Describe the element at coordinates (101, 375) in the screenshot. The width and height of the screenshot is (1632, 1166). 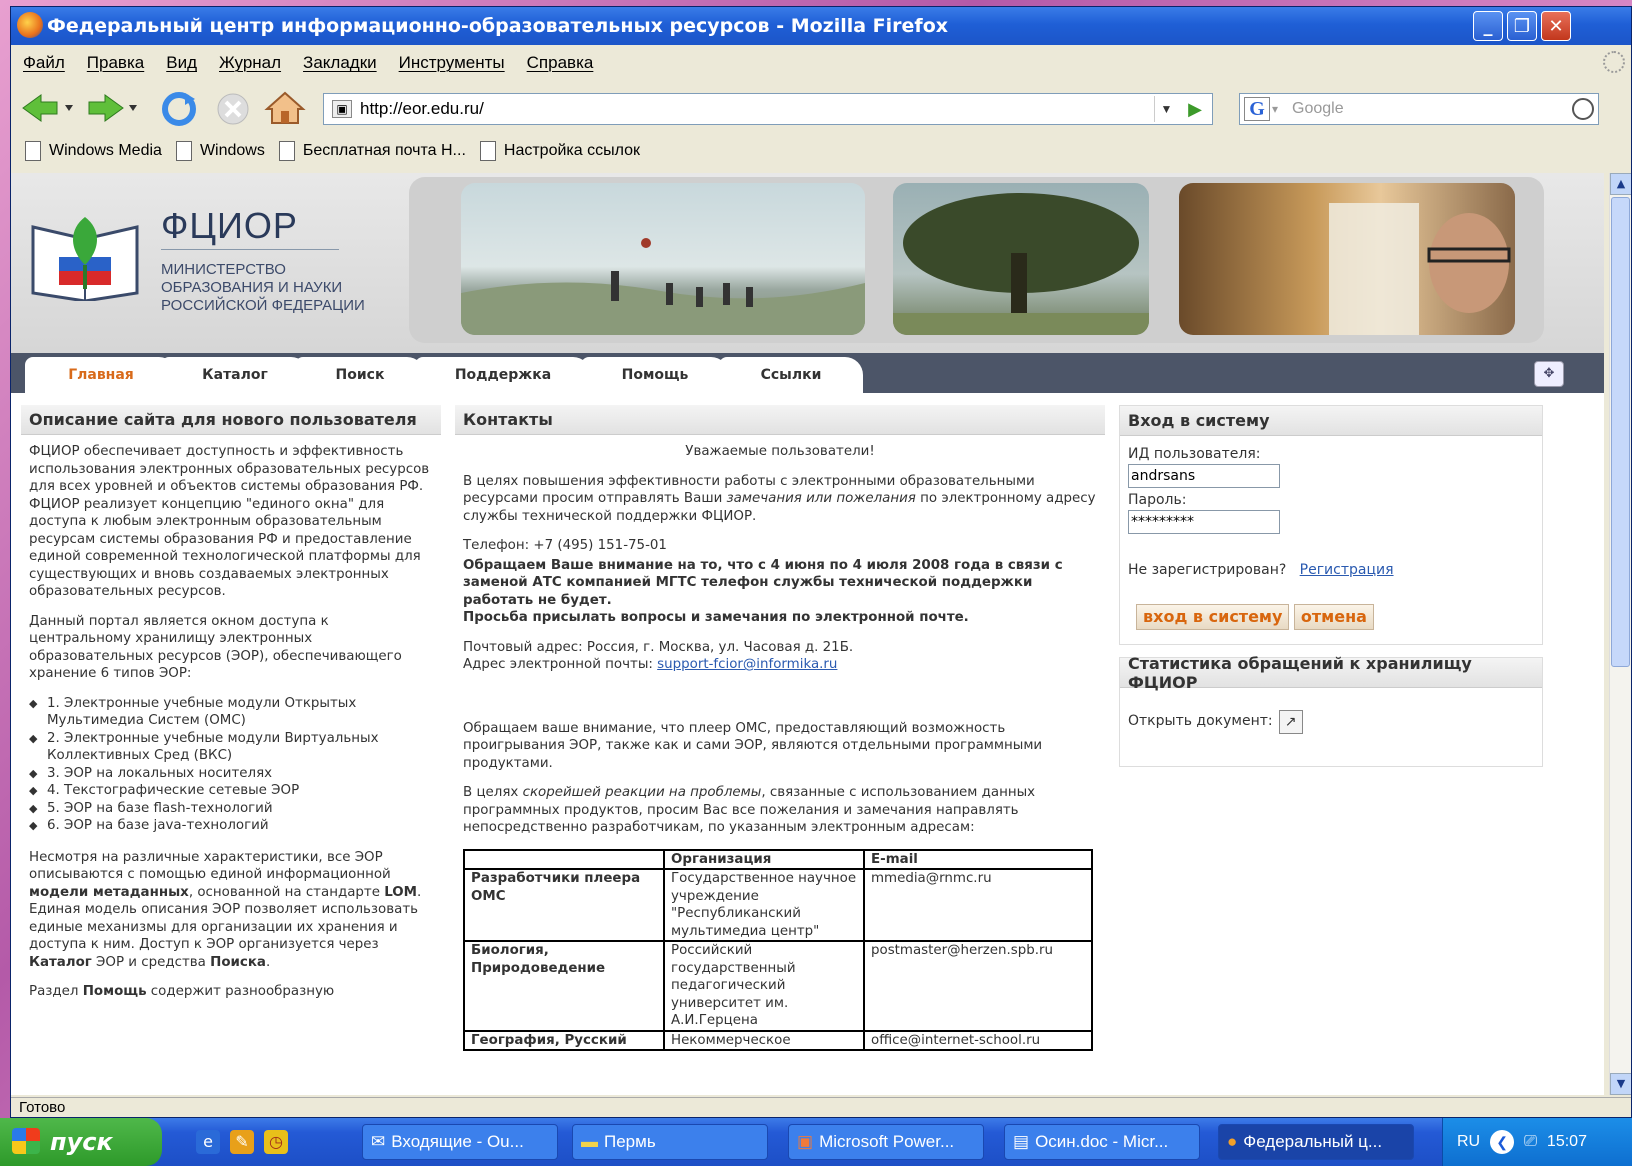
I see `tab-home: Главная` at that location.